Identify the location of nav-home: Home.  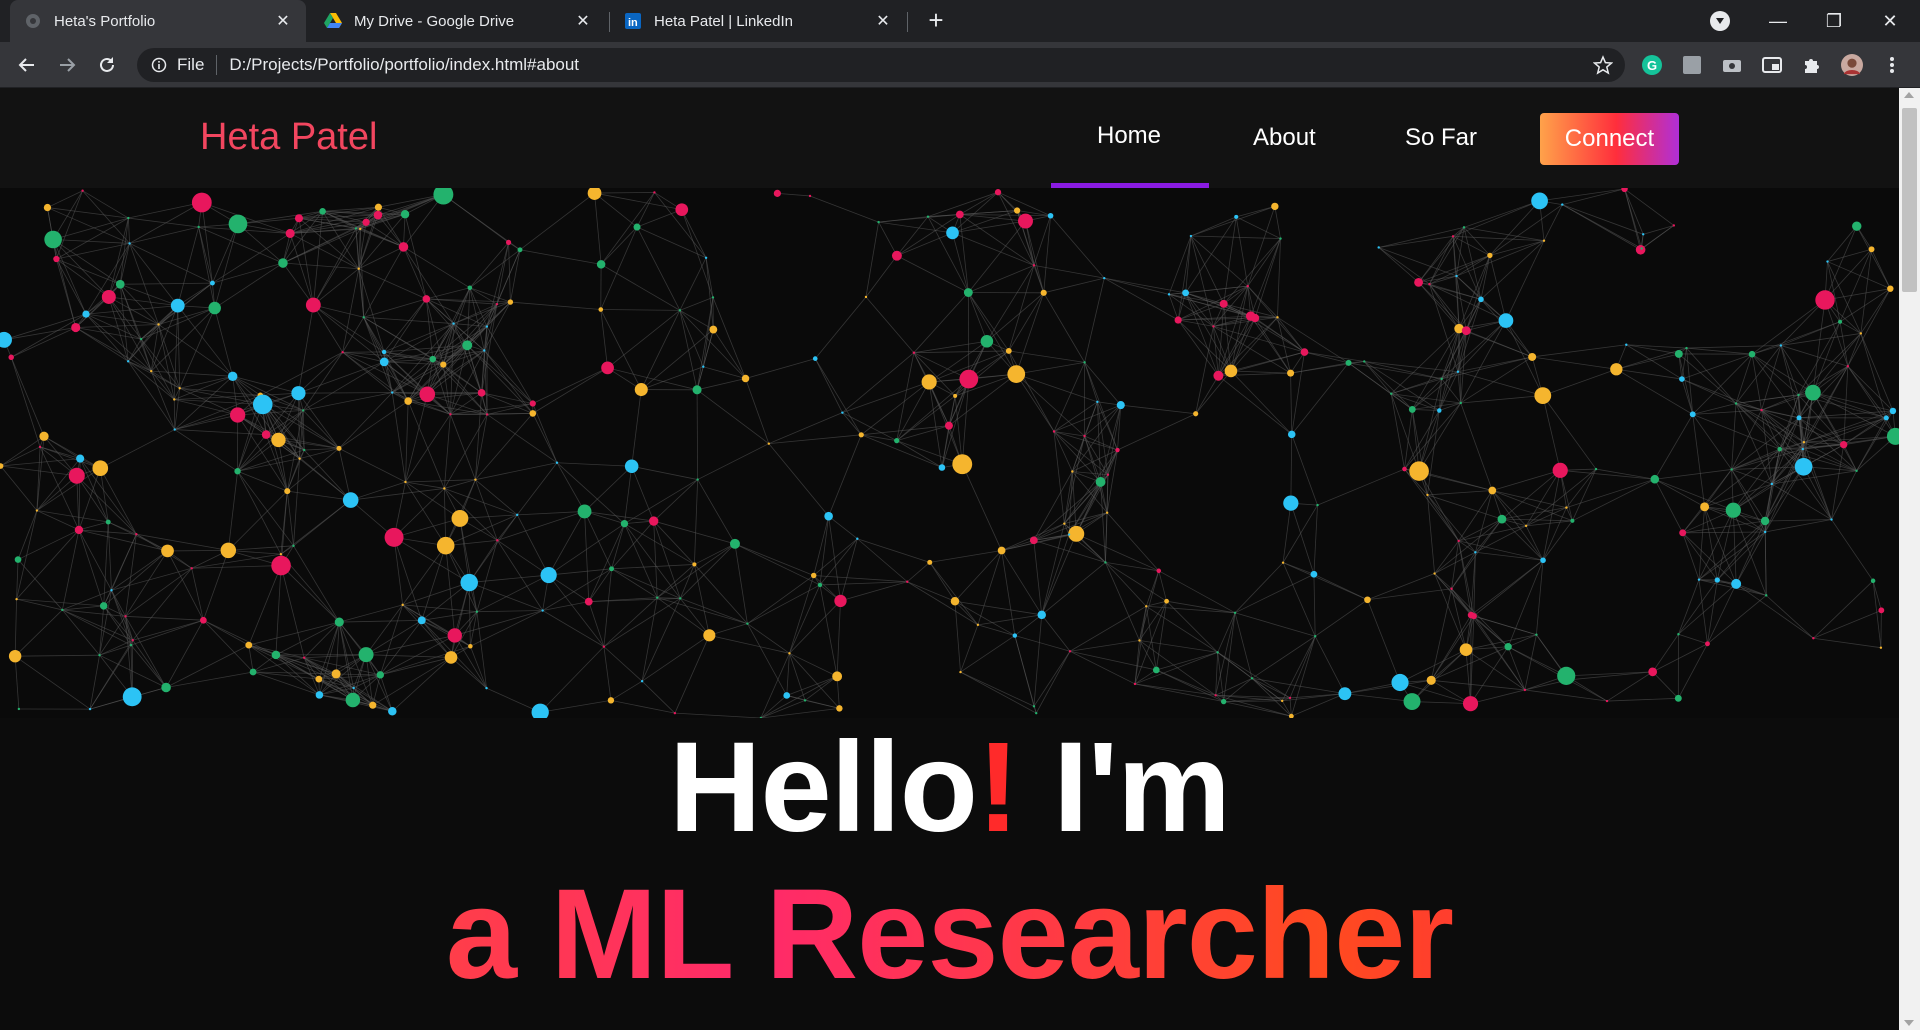
(1129, 136).